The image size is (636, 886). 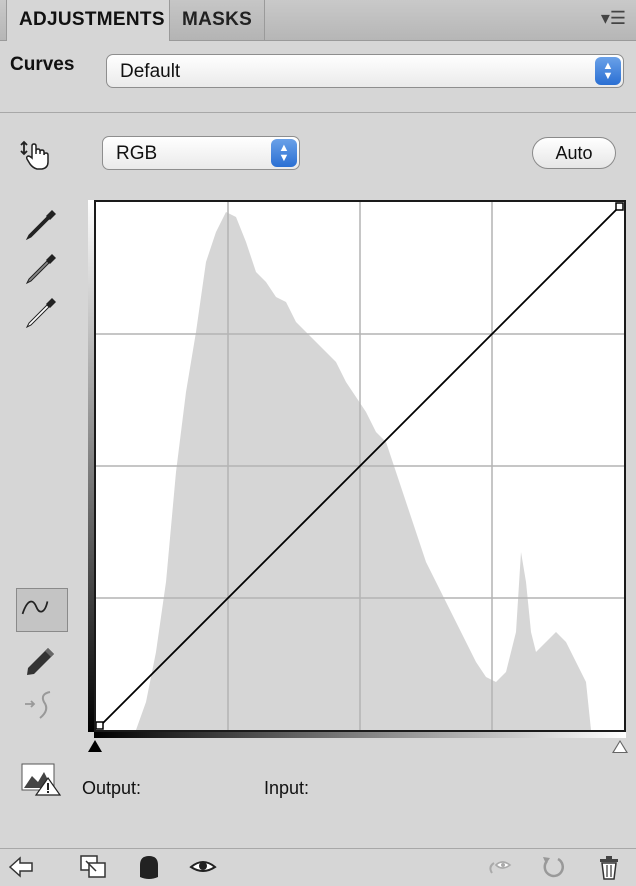 I want to click on output-label: Output:, so click(x=112, y=788).